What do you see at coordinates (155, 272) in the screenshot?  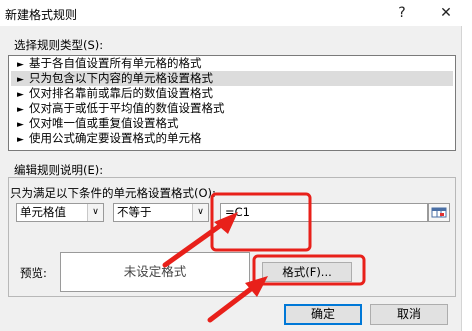 I see `format-preview: 未设定格式` at bounding box center [155, 272].